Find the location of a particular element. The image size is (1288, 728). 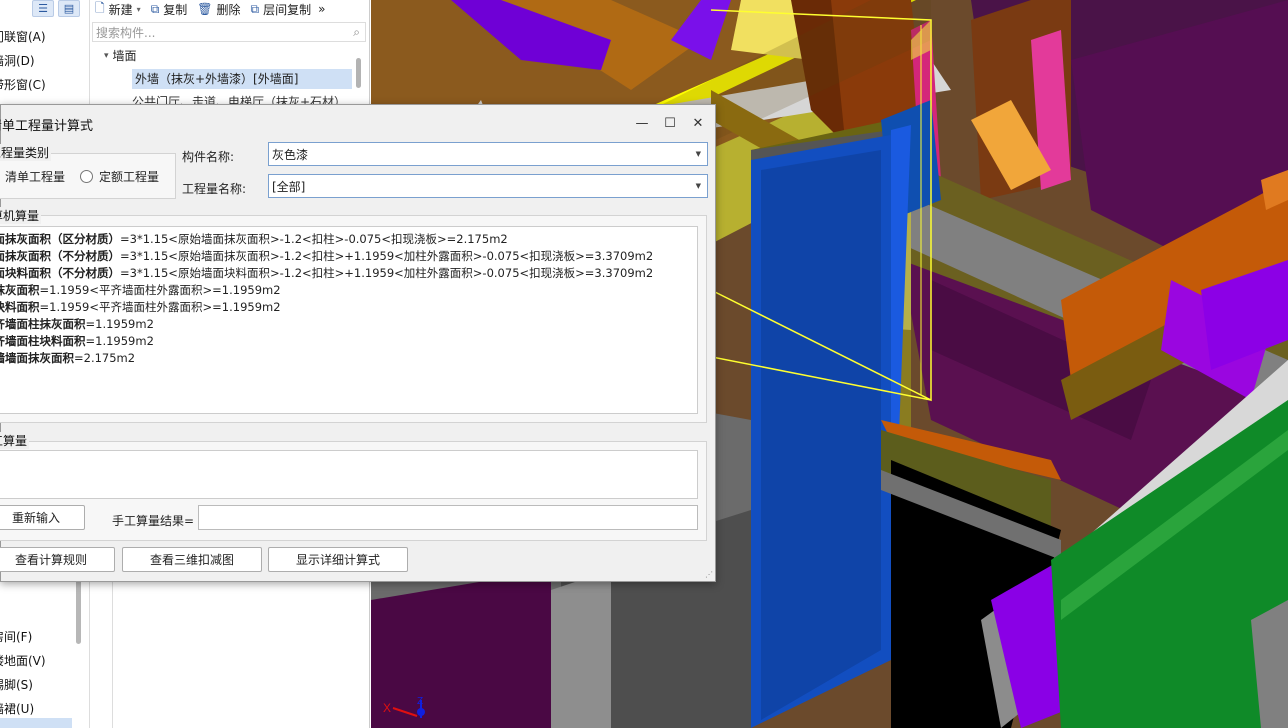

bill-quantity-label: 清单工程量 is located at coordinates (35, 177).